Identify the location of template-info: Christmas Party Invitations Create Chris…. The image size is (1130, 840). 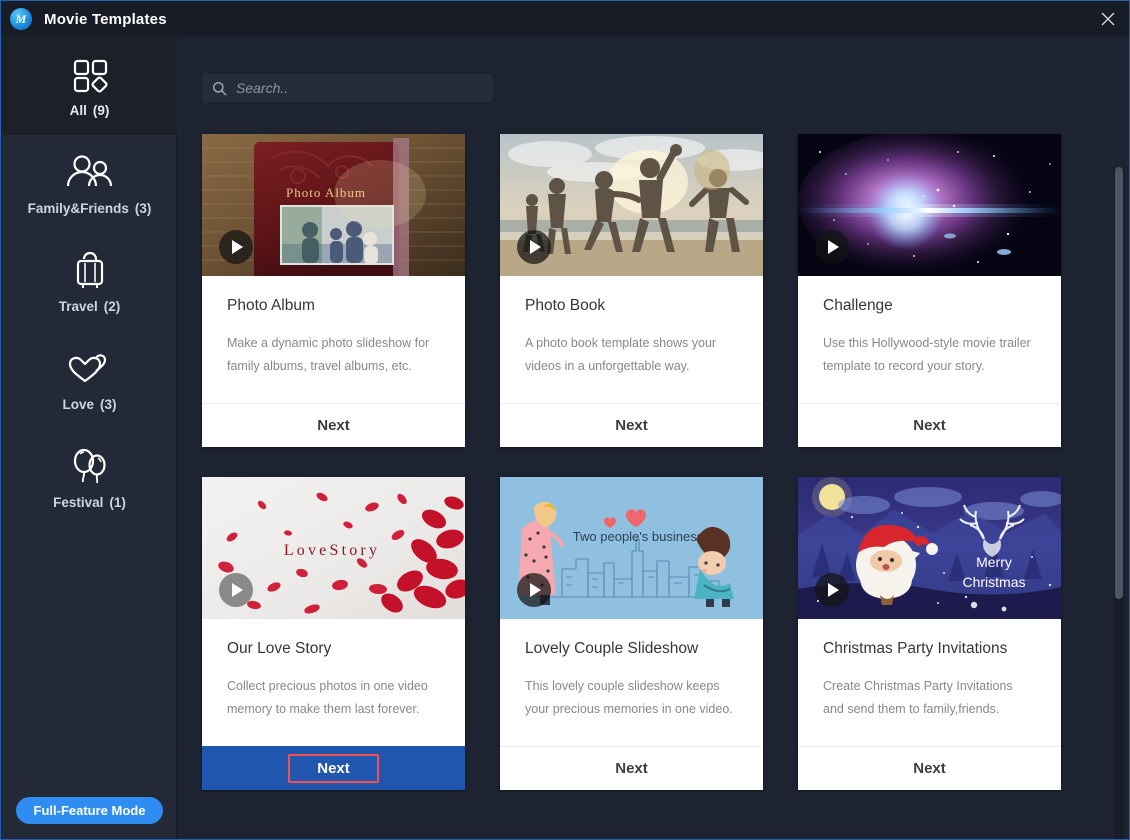
(929, 682).